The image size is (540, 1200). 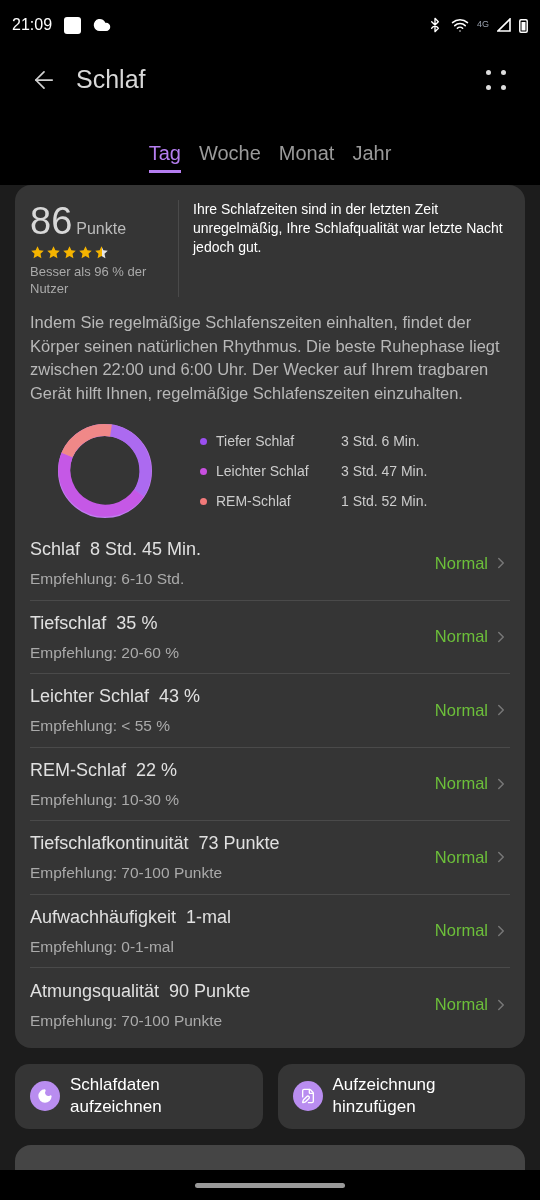 I want to click on legend-label: Tiefer Schlaf, so click(x=256, y=441).